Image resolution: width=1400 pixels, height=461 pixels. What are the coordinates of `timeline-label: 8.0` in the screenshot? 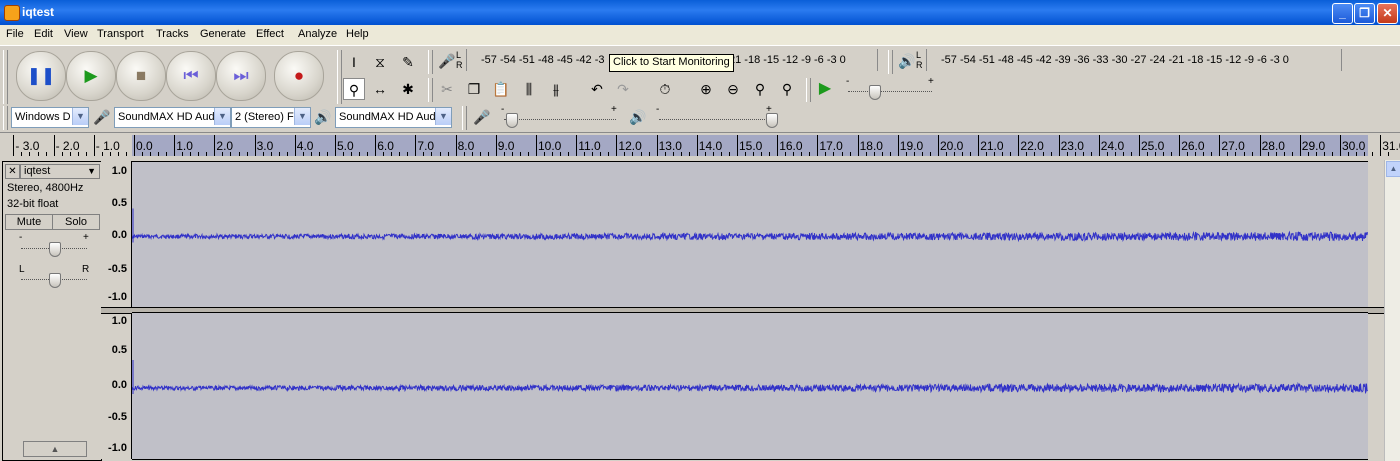 It's located at (466, 146).